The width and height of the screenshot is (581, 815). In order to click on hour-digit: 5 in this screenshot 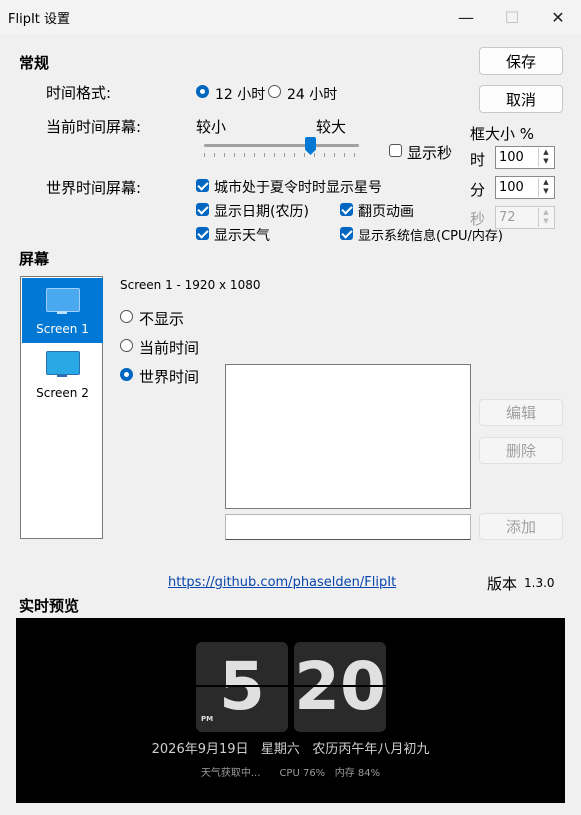, I will do `click(242, 686)`.